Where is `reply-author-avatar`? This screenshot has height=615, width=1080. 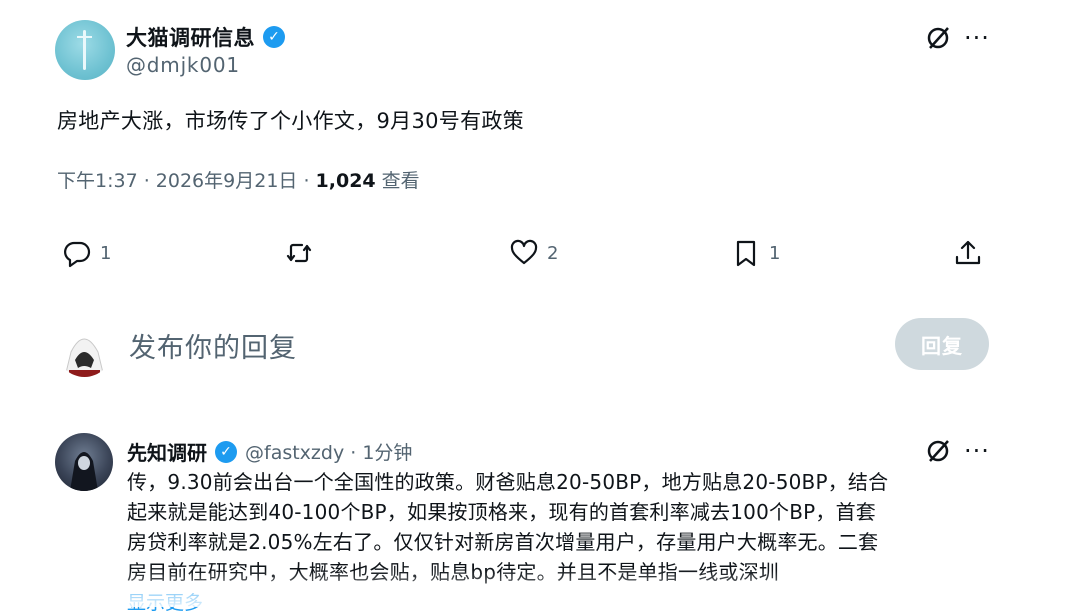 reply-author-avatar is located at coordinates (84, 462).